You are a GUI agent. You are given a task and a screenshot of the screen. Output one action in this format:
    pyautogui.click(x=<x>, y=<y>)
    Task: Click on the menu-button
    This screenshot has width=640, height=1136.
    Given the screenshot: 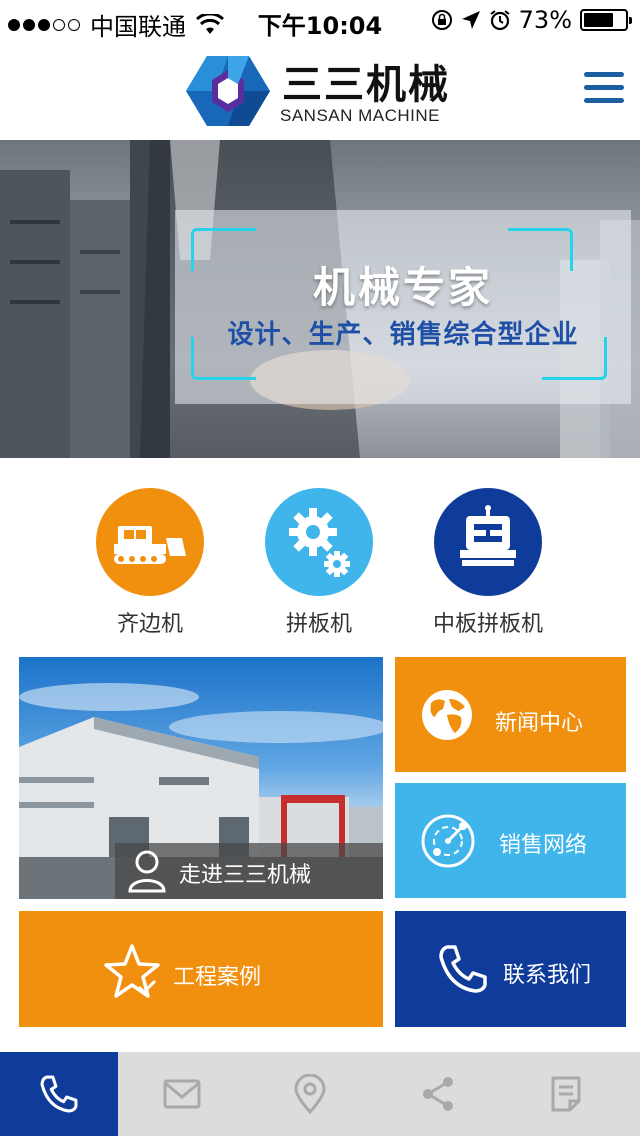 What is the action you would take?
    pyautogui.click(x=603, y=88)
    